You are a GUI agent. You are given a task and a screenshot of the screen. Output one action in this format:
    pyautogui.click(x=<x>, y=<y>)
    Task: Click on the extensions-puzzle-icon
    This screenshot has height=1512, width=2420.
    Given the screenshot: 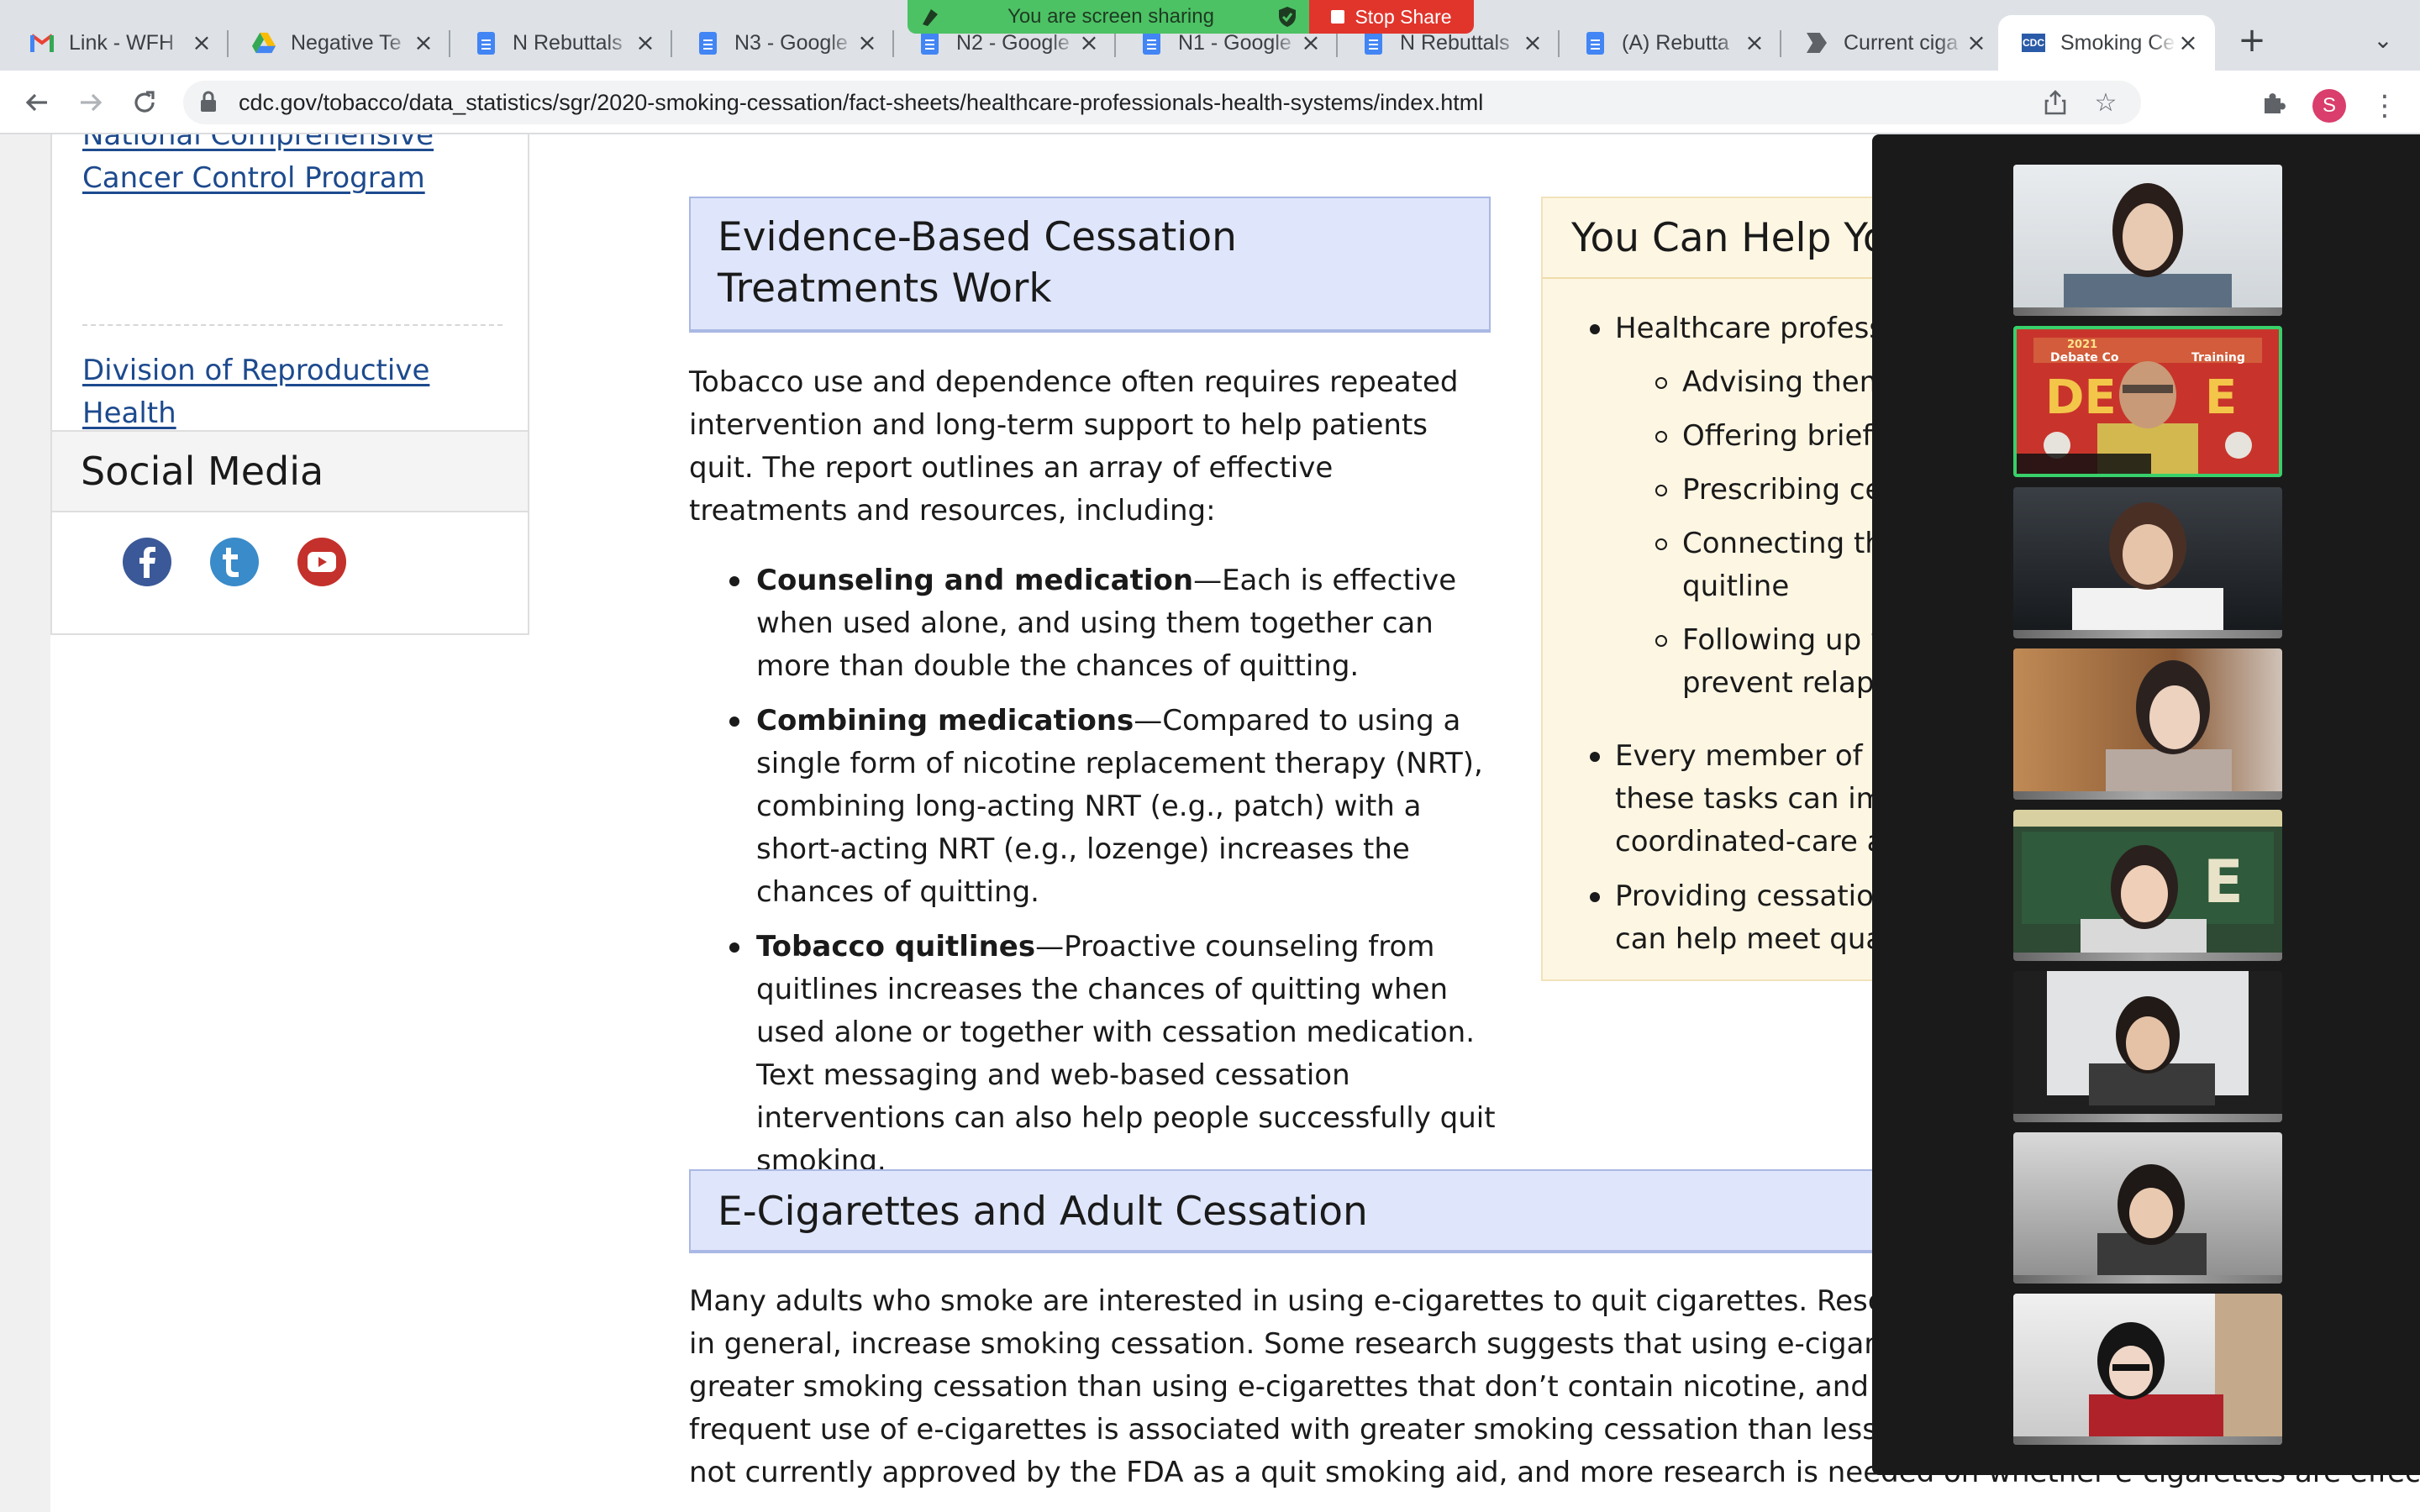 What is the action you would take?
    pyautogui.click(x=2274, y=102)
    